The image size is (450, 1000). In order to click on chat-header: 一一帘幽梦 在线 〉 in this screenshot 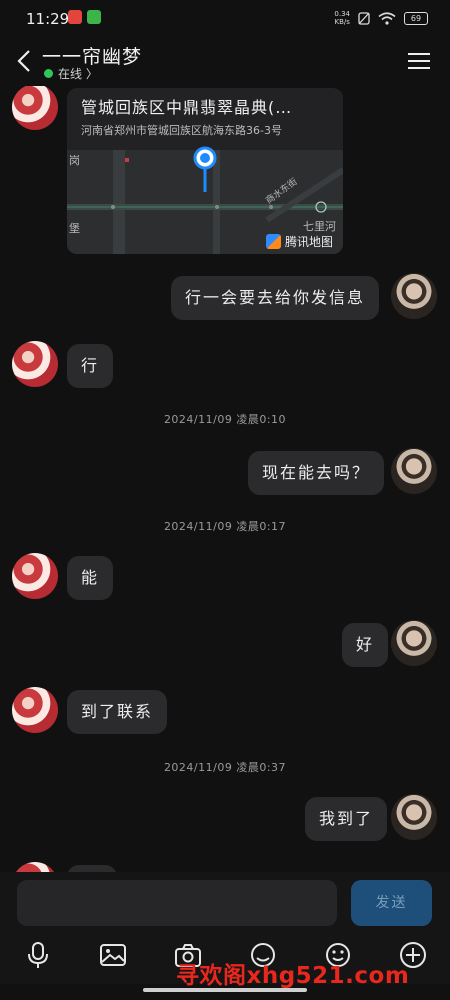, I will do `click(225, 62)`.